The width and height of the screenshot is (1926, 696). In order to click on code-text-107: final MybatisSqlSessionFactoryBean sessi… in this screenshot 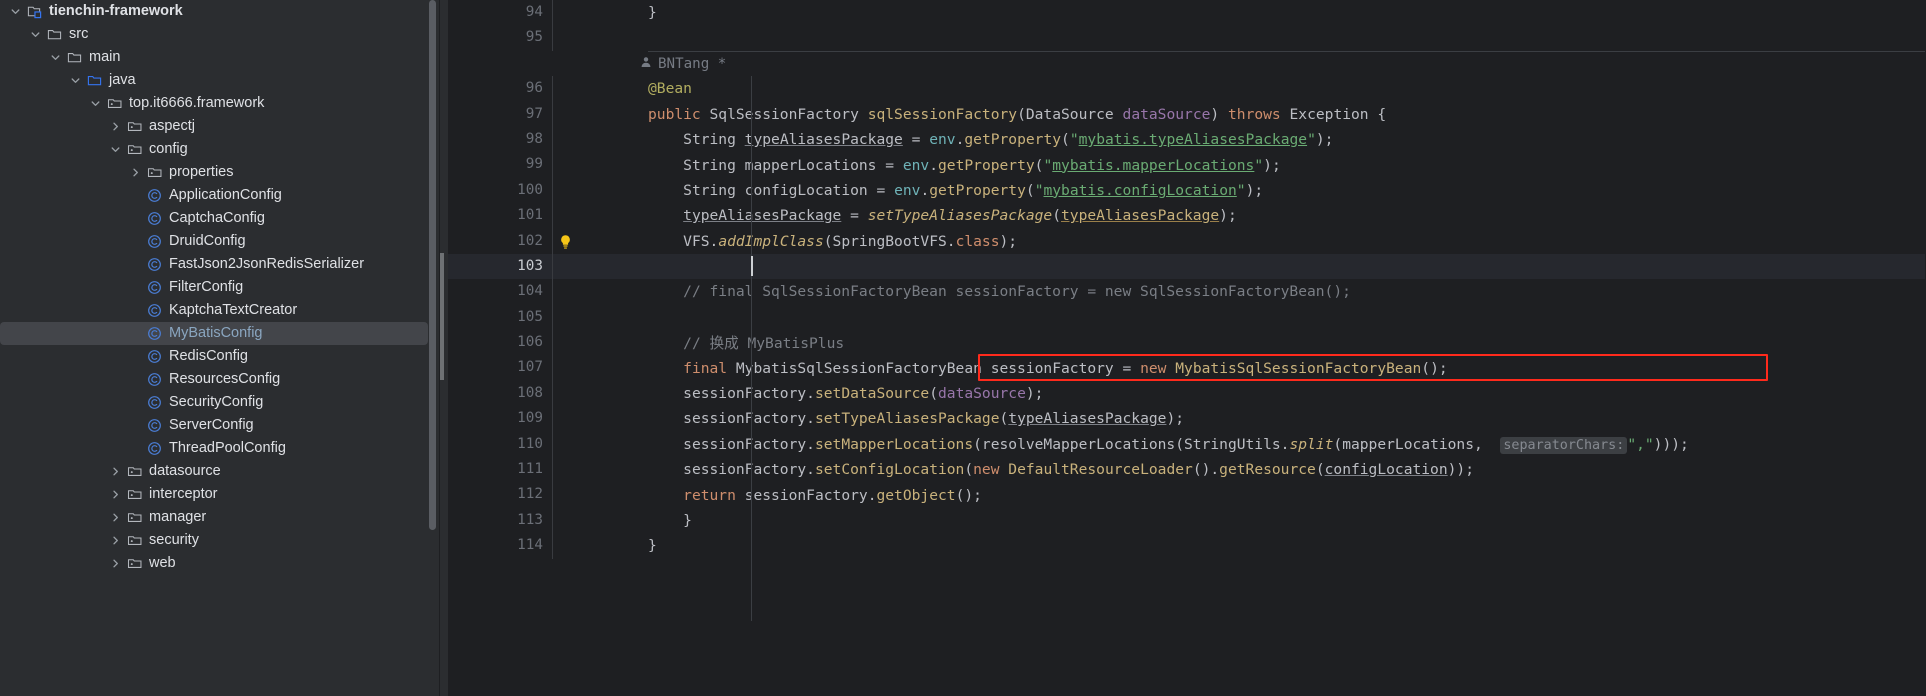, I will do `click(1287, 368)`.